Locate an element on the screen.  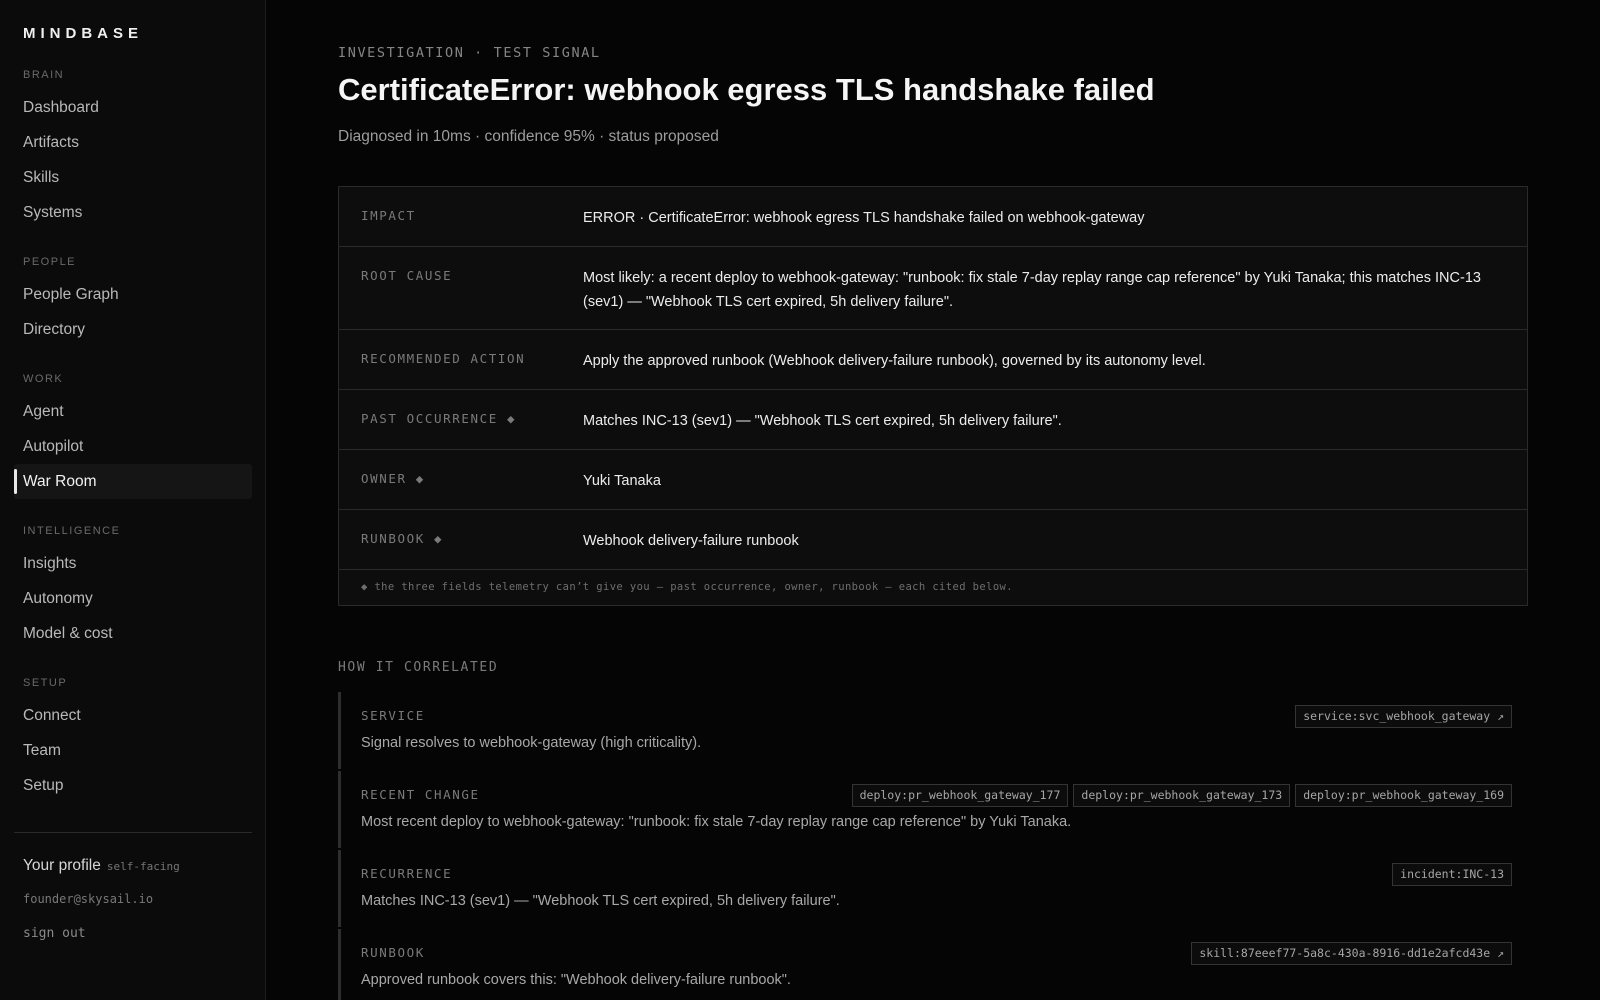
summary-key: IMPACT is located at coordinates (388, 215).